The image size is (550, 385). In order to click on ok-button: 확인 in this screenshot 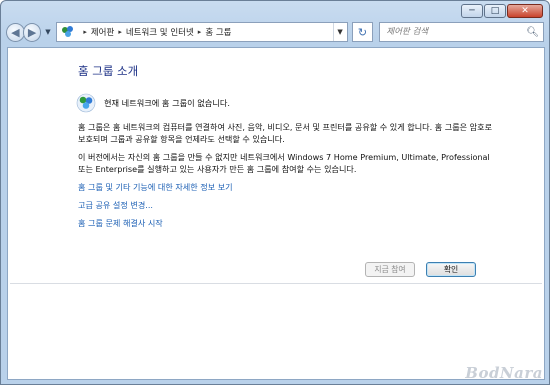, I will do `click(451, 269)`.